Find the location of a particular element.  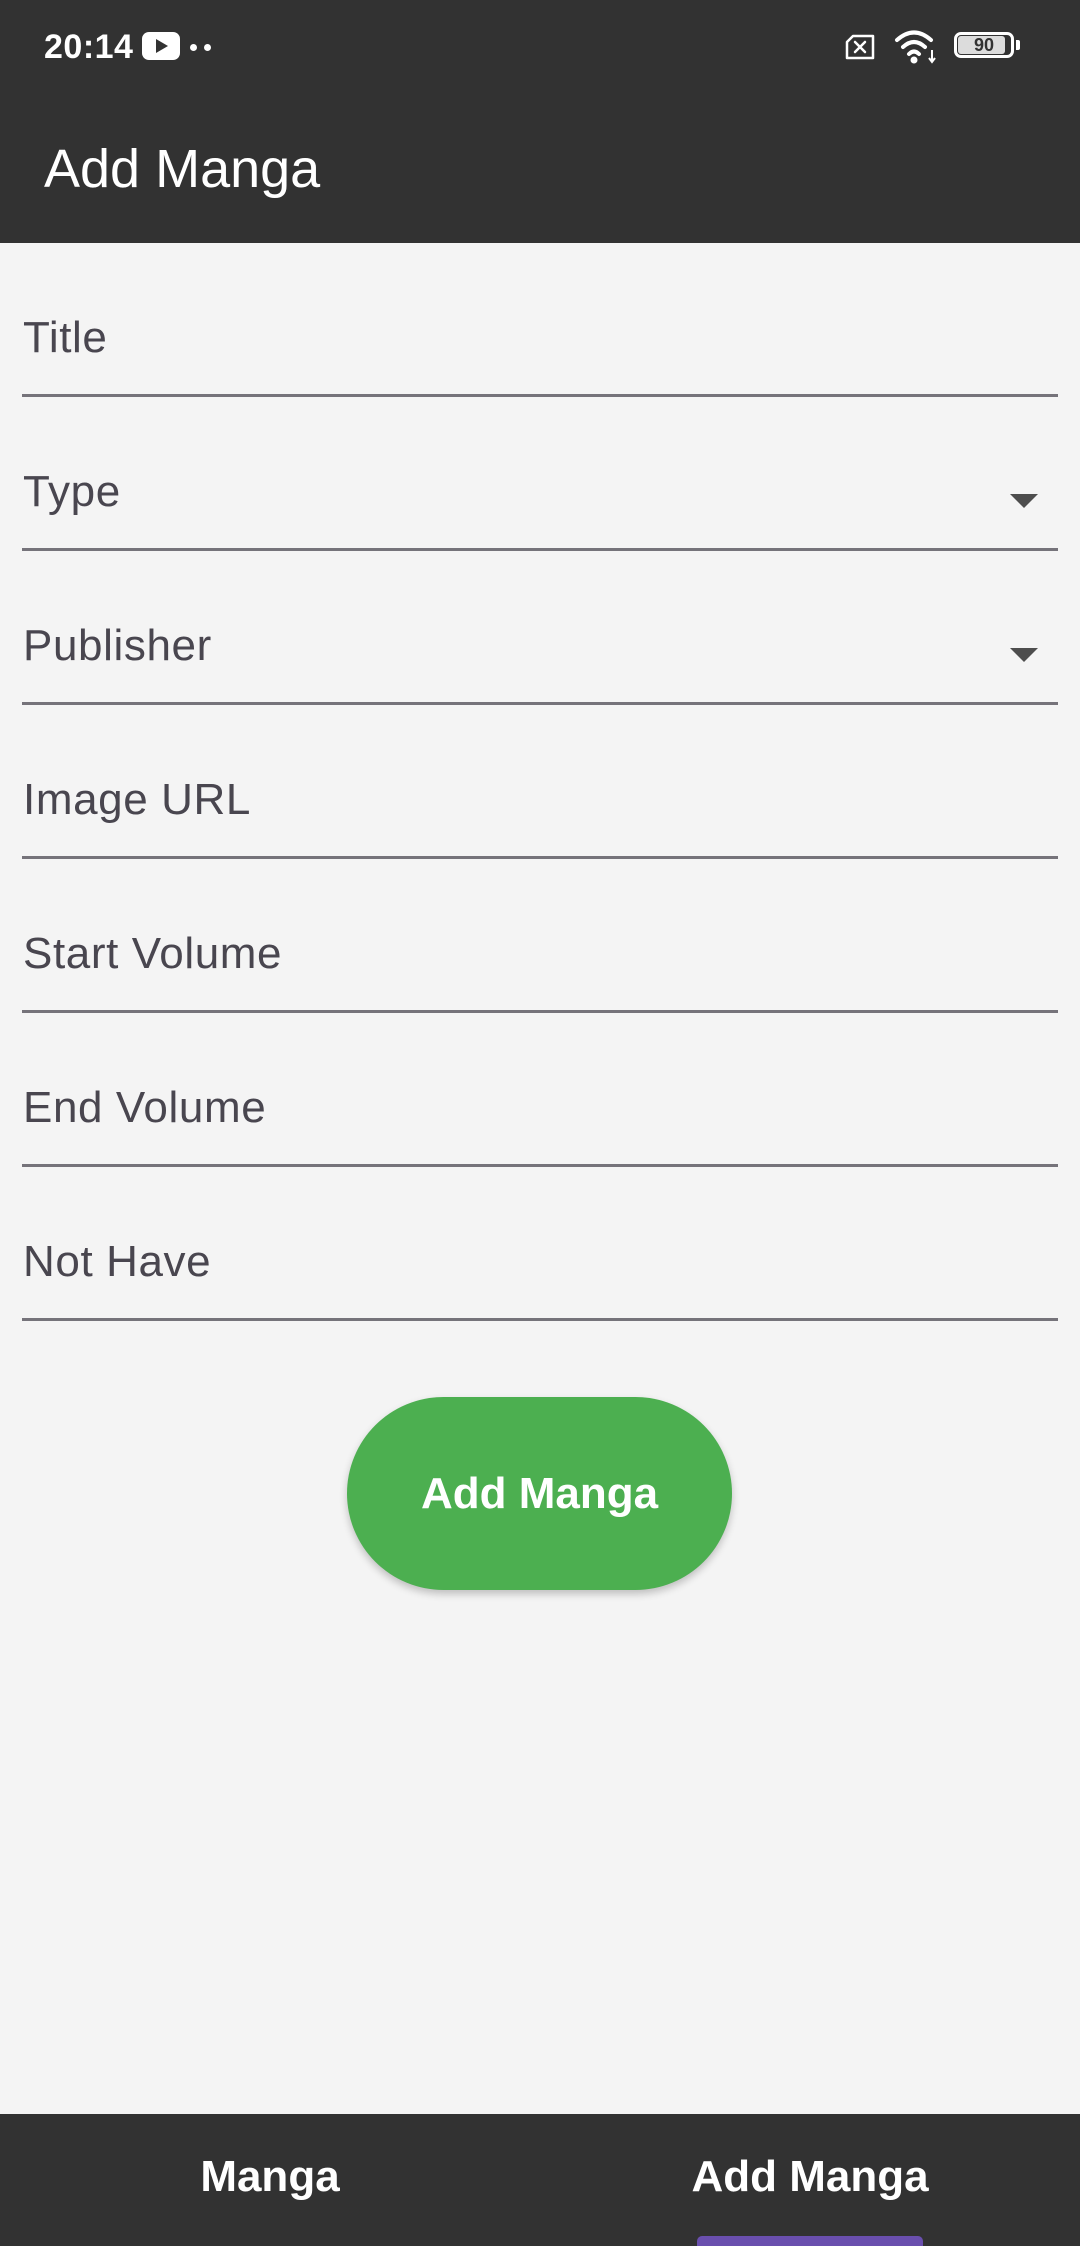

selected-tab-indicator is located at coordinates (810, 2241).